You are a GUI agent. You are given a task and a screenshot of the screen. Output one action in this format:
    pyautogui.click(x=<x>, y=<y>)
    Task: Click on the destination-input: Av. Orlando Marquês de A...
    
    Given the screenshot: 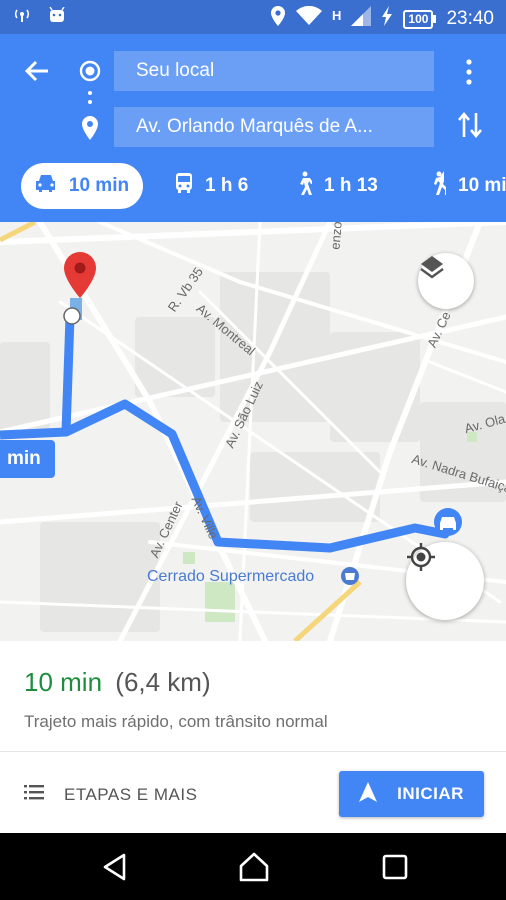 What is the action you would take?
    pyautogui.click(x=274, y=127)
    